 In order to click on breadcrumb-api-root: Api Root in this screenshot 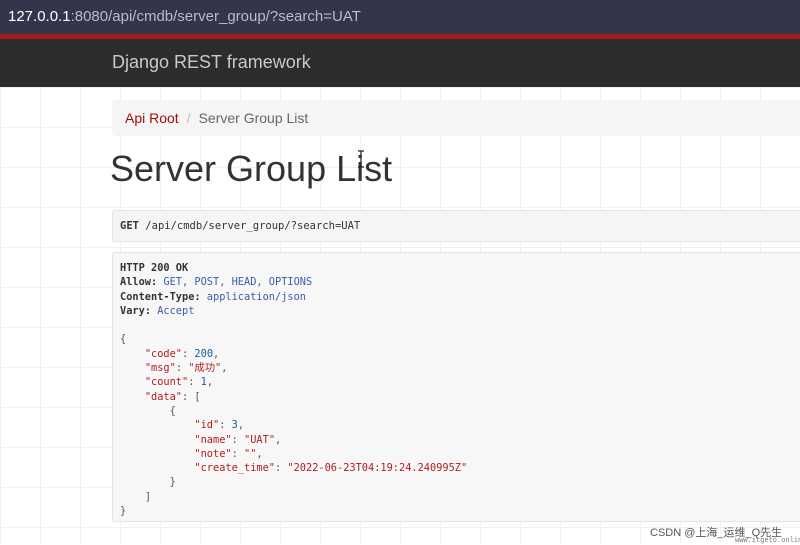, I will do `click(152, 118)`.